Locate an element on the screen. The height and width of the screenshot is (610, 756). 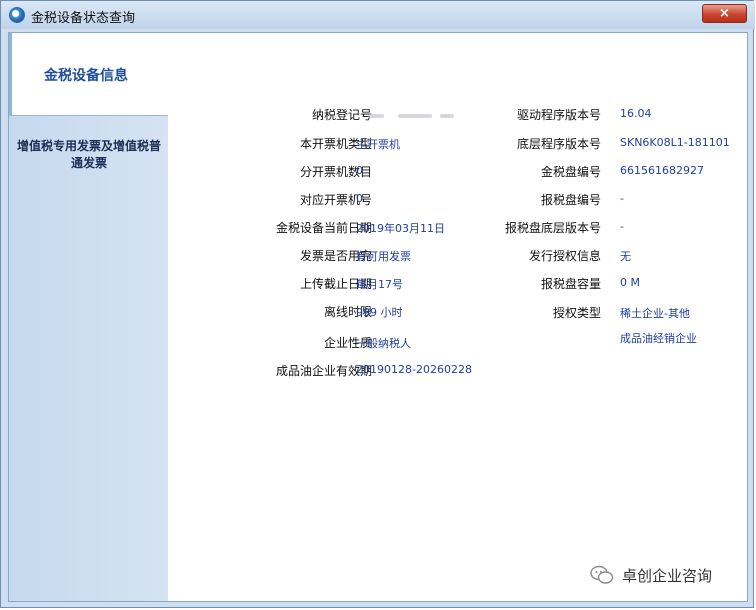
watermark-text: 卓创企业咨询 is located at coordinates (667, 576).